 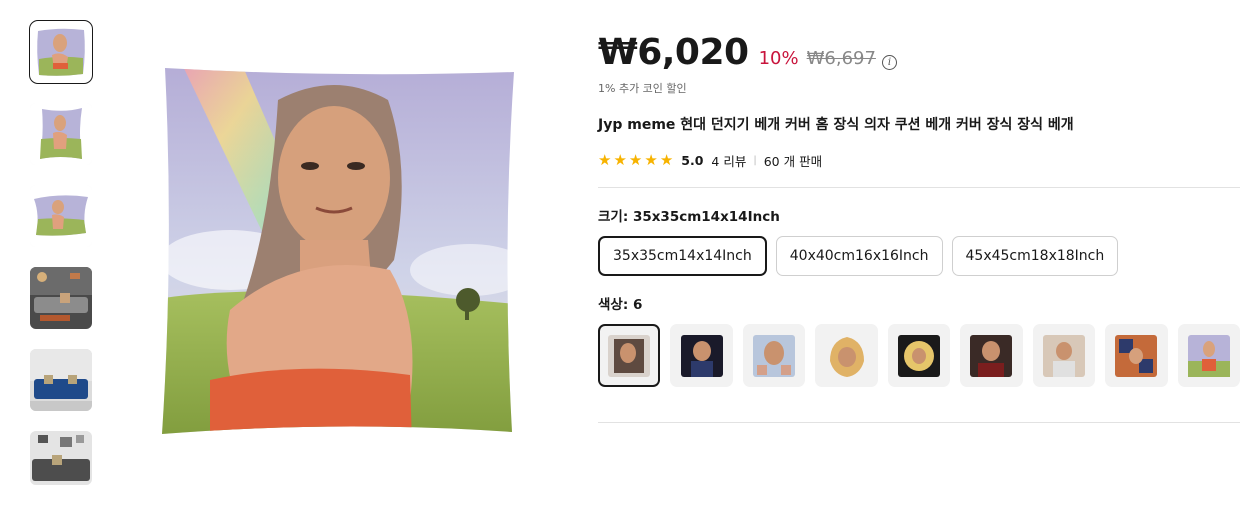 I want to click on rating-value: 5.0, so click(x=692, y=160).